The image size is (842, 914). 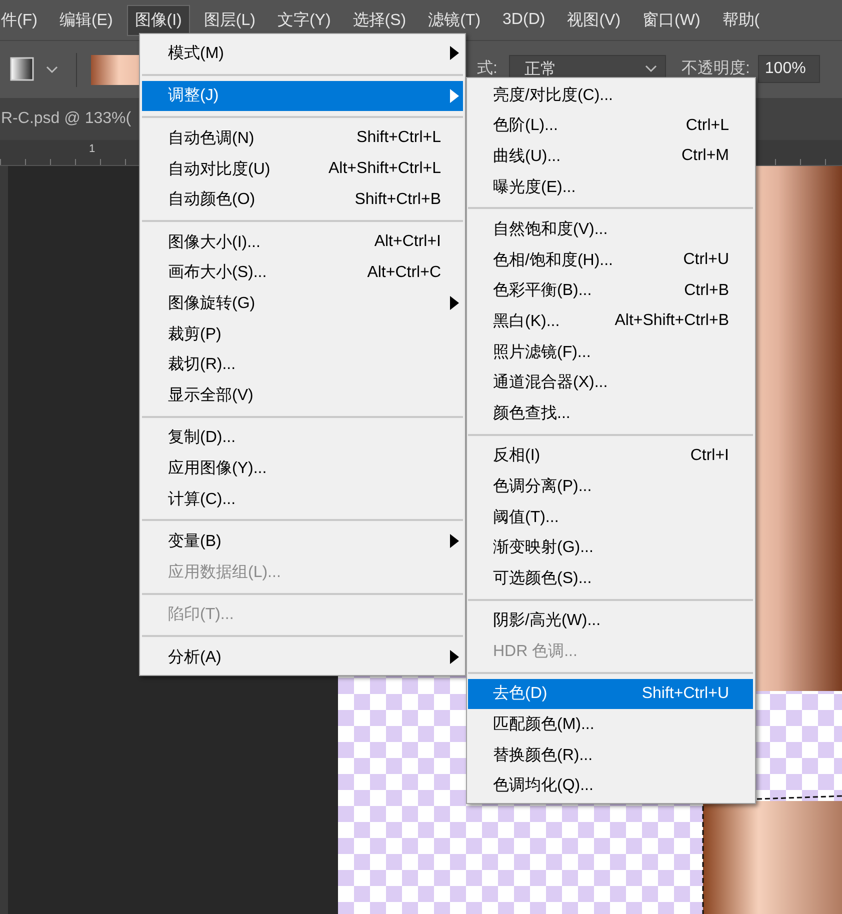 I want to click on menu-bar-item: 选择(S), so click(x=379, y=20).